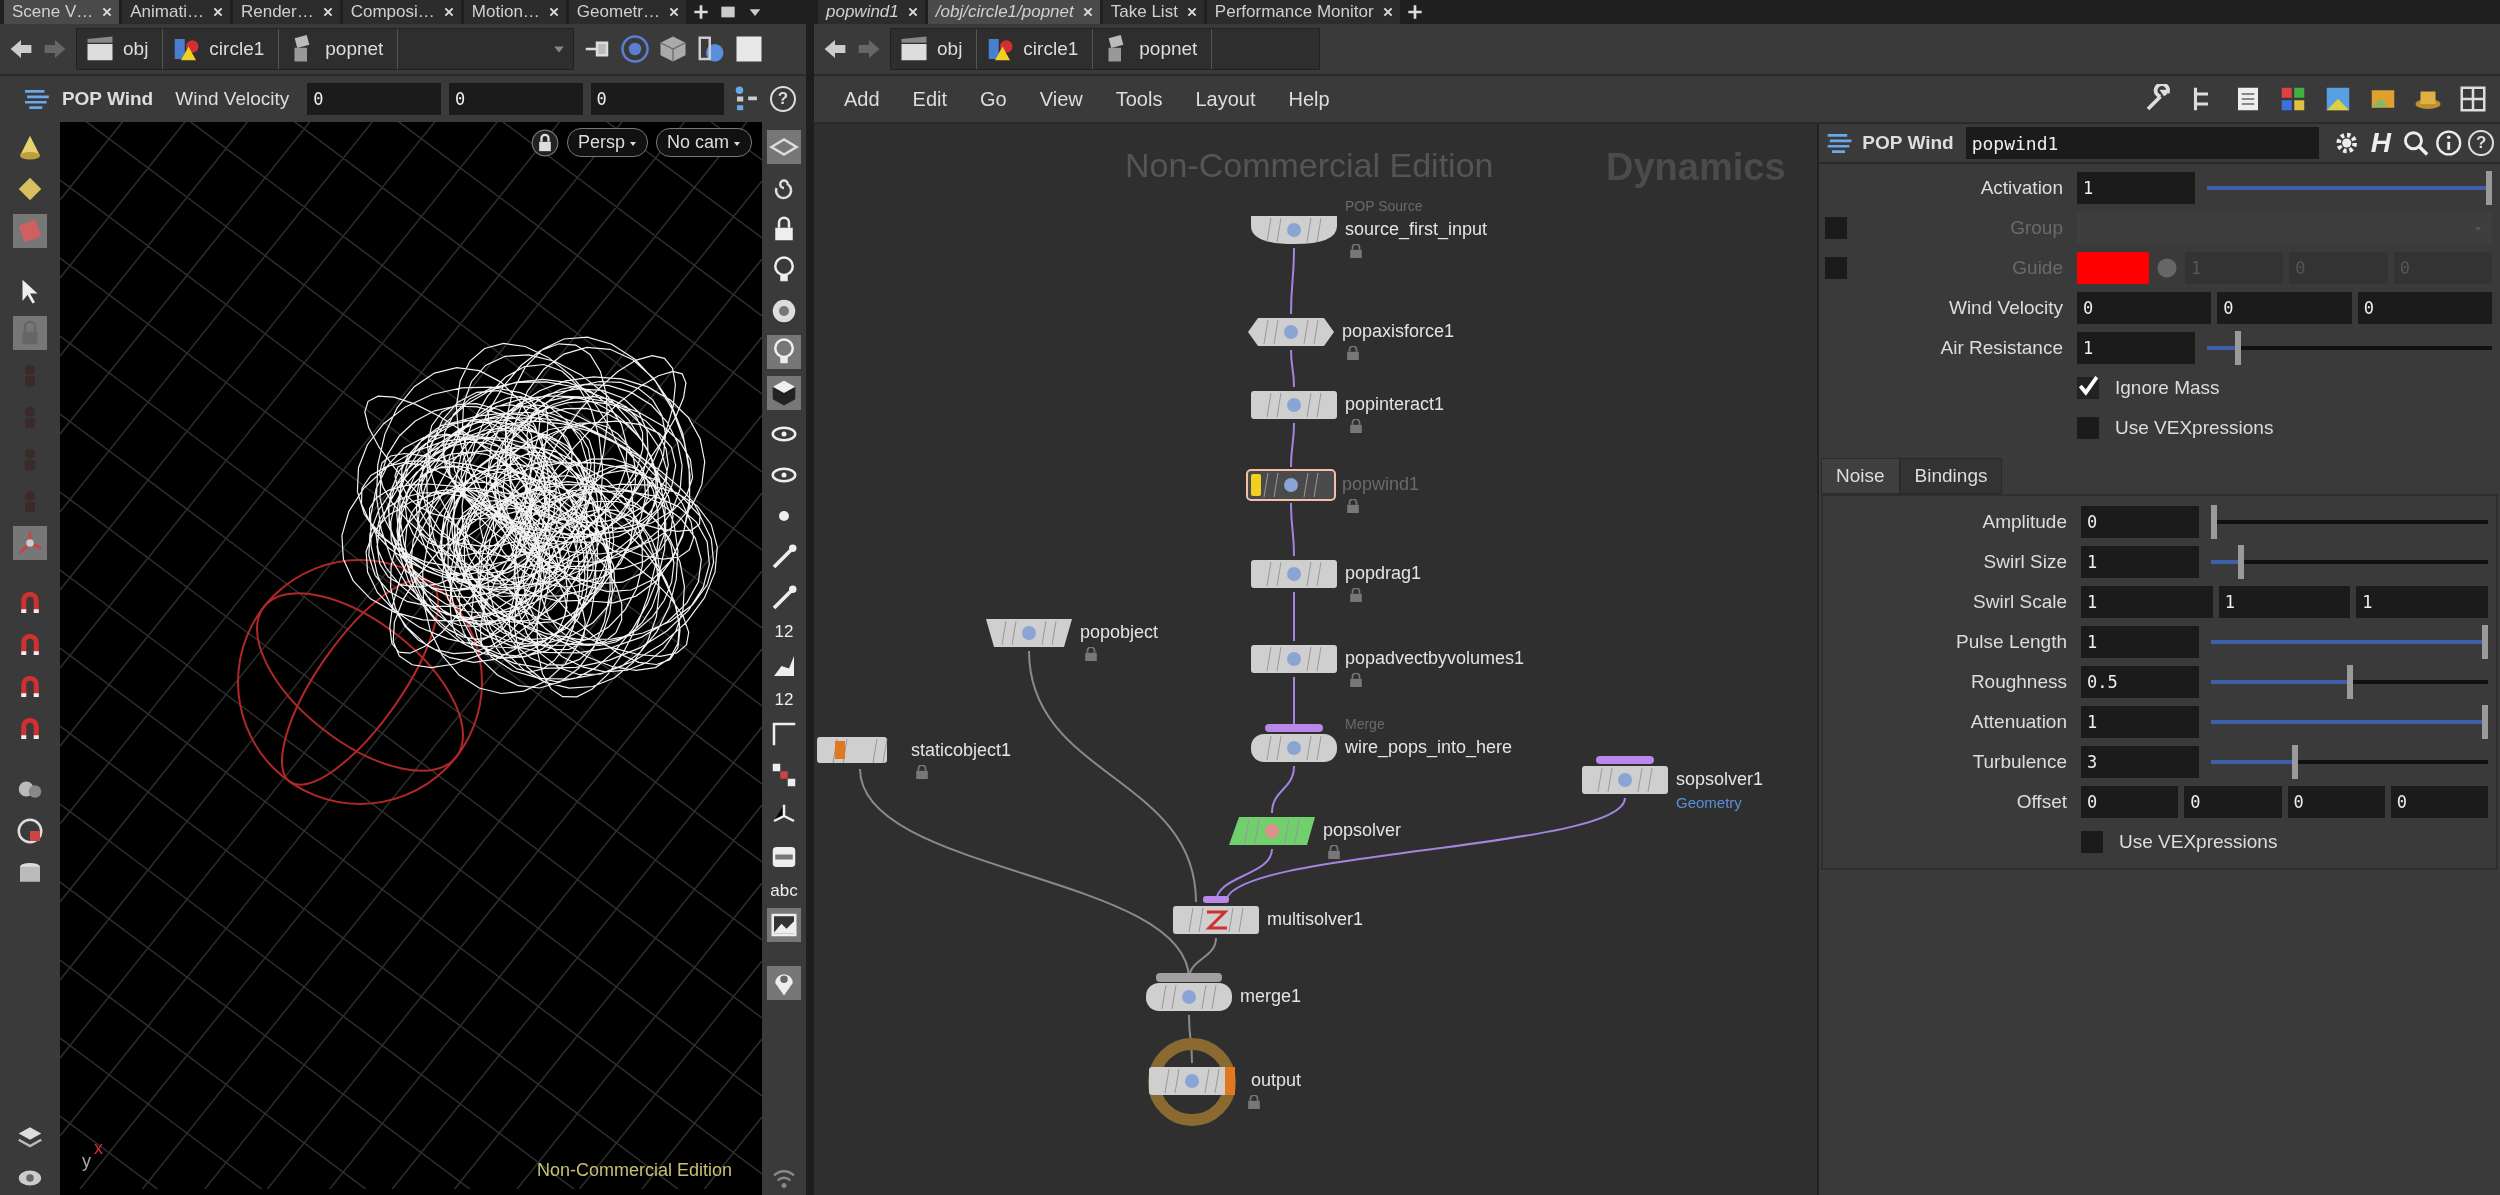 This screenshot has height=1195, width=2500. I want to click on menu-item: View, so click(1061, 99).